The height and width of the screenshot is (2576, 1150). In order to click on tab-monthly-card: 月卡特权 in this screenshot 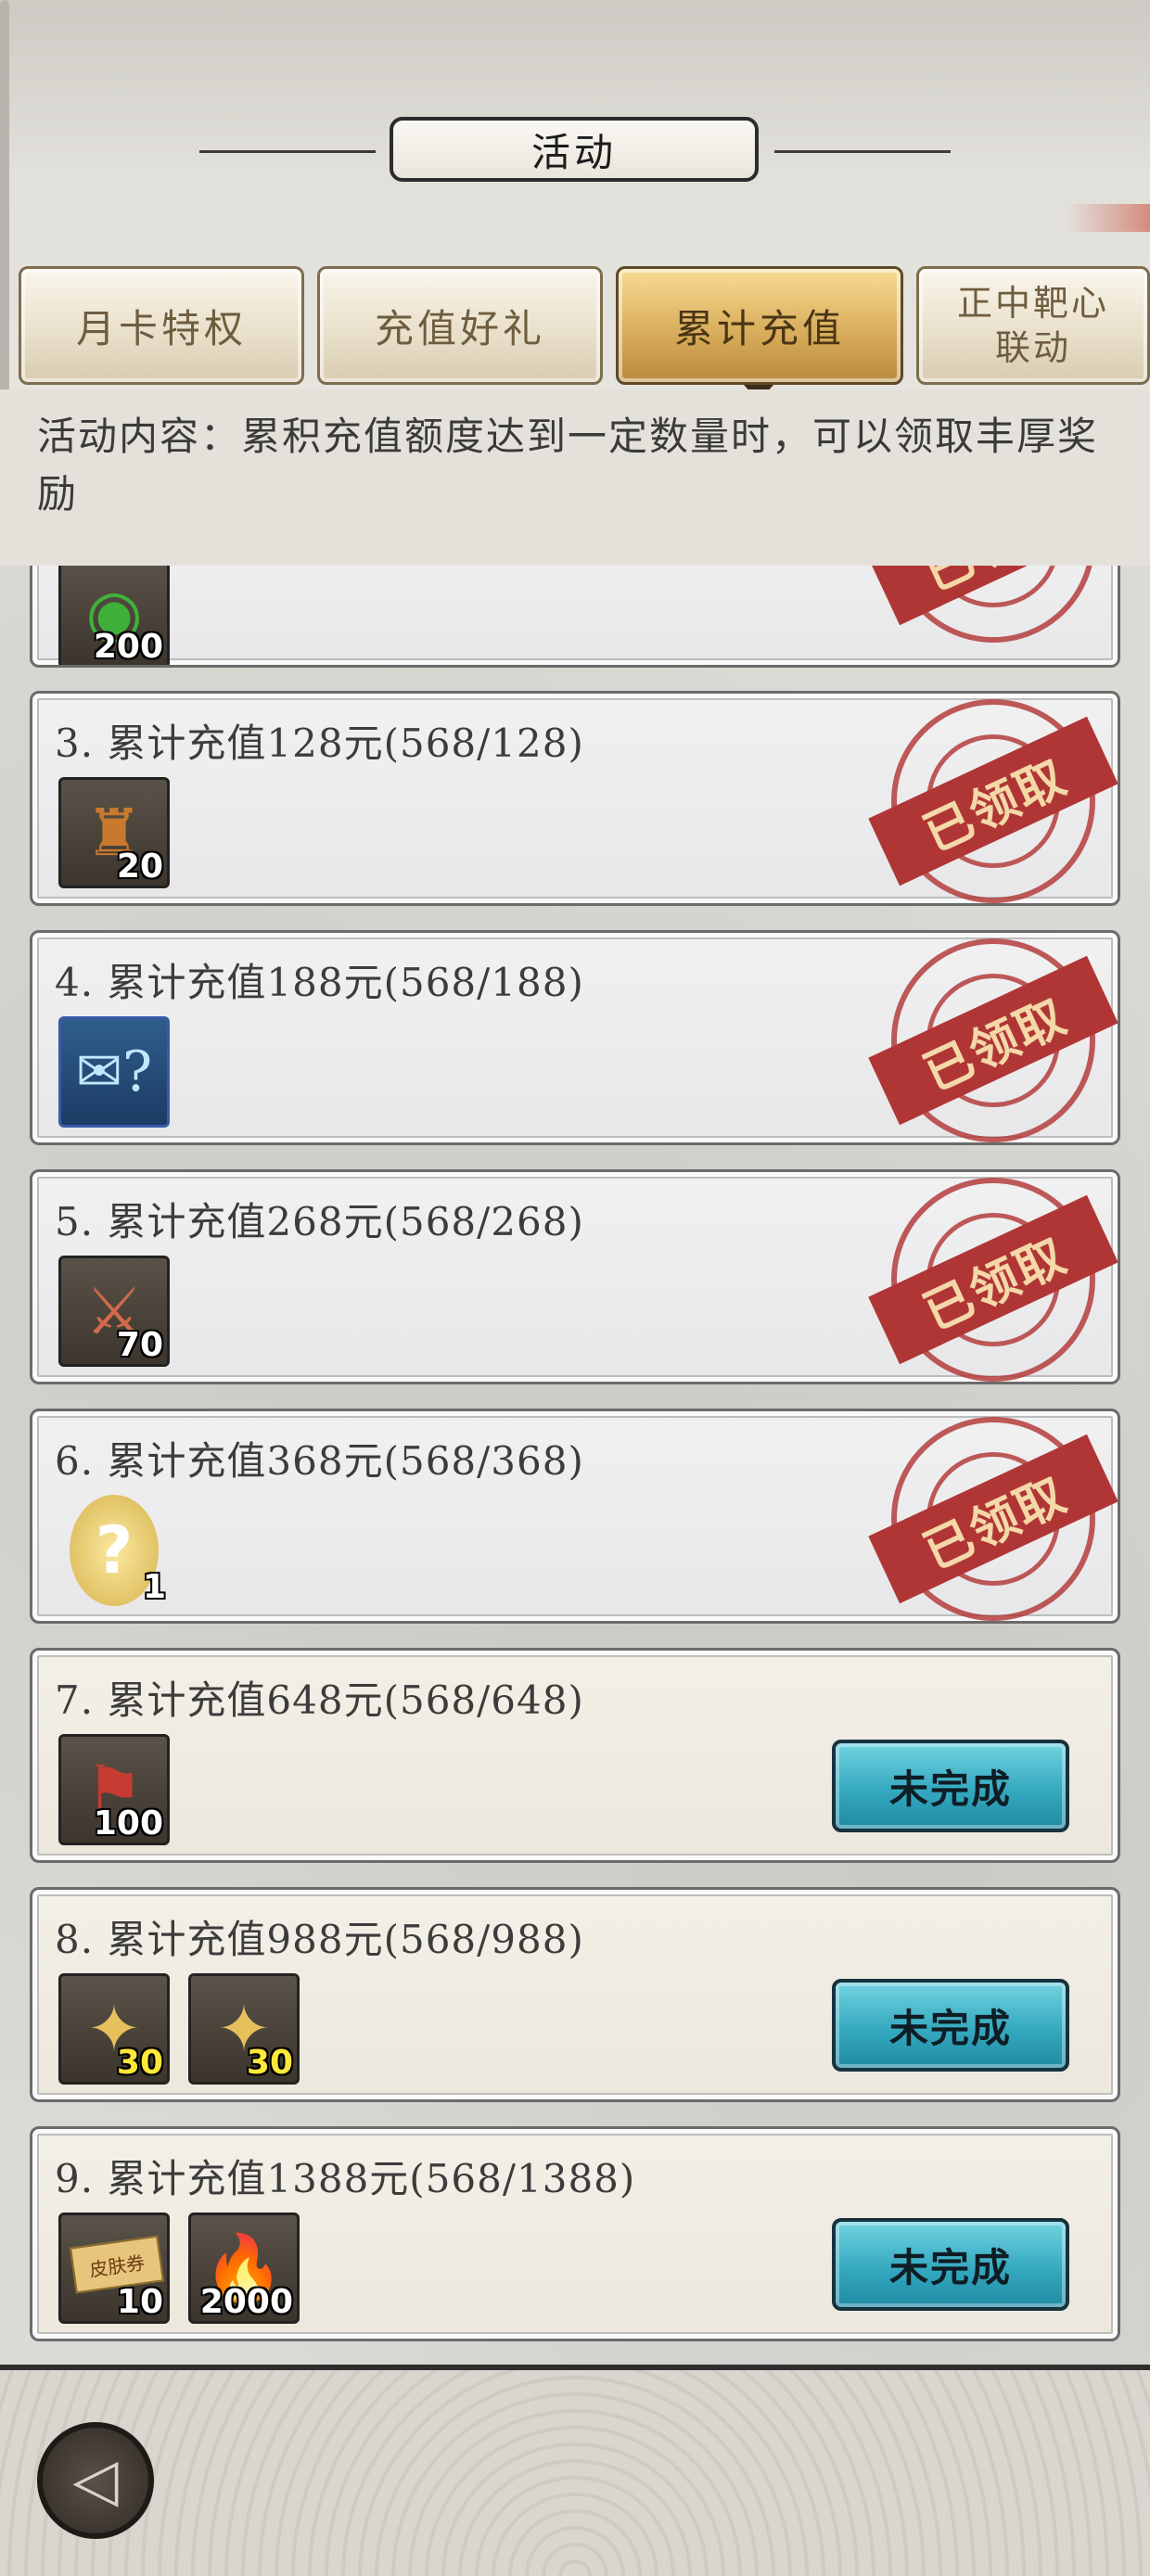, I will do `click(161, 326)`.